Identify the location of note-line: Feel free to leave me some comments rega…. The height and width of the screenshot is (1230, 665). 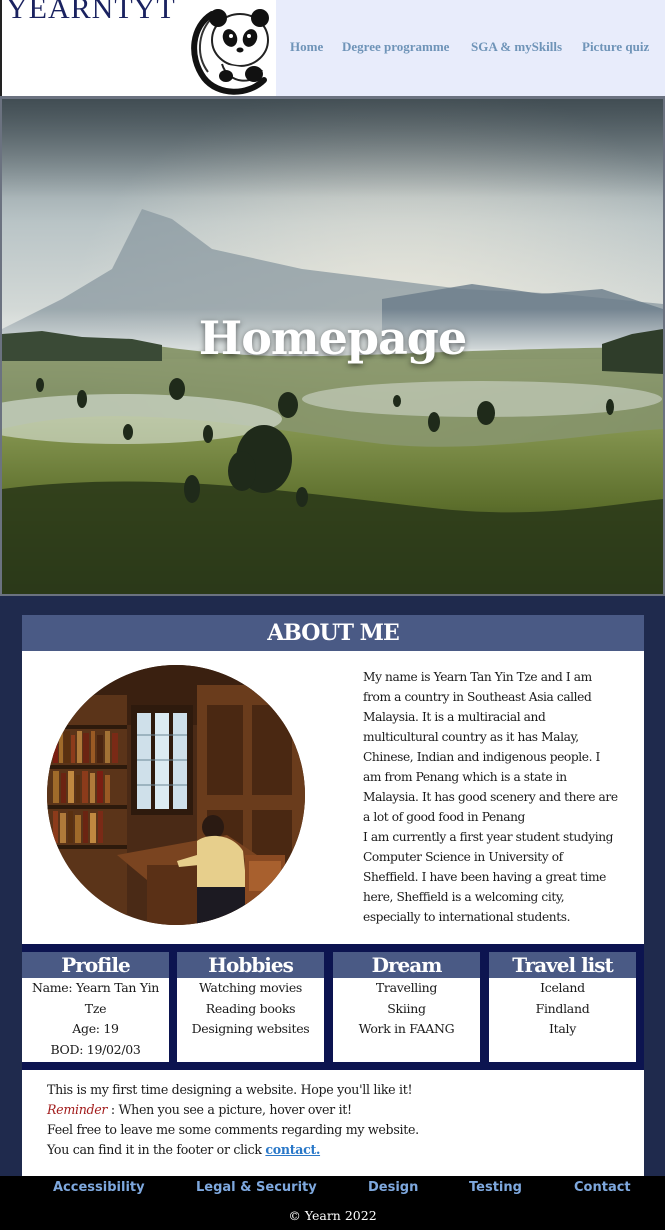
(233, 1129).